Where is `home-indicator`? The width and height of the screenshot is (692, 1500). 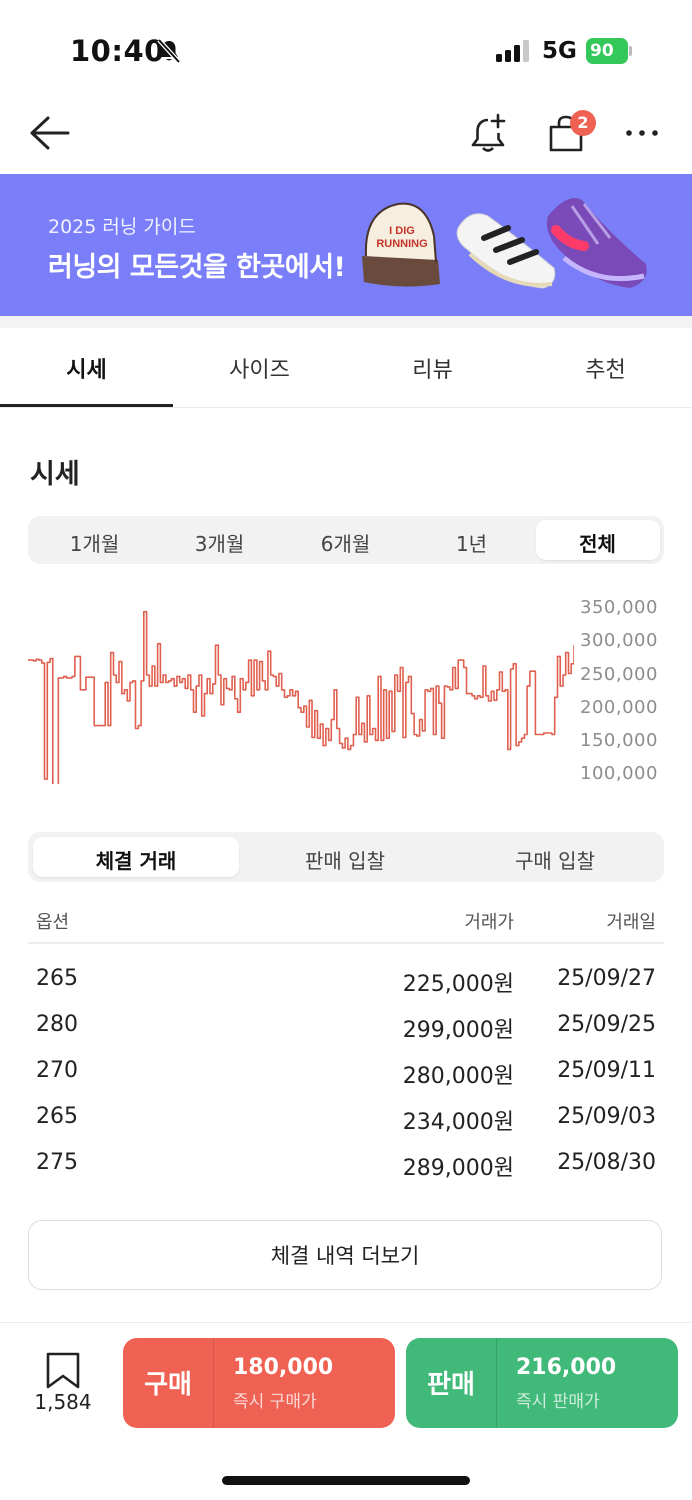
home-indicator is located at coordinates (346, 1480).